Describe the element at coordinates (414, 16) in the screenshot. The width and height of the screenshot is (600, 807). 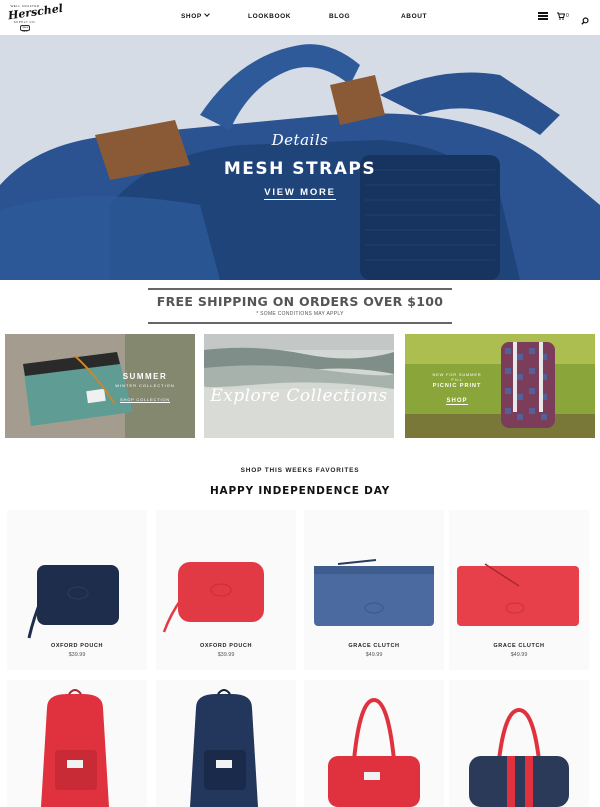
I see `nav-about: ABOUT` at that location.